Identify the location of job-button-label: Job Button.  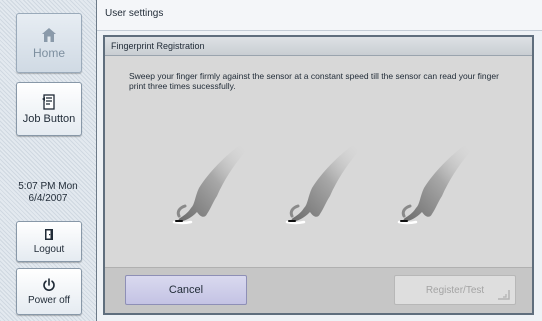
(49, 118).